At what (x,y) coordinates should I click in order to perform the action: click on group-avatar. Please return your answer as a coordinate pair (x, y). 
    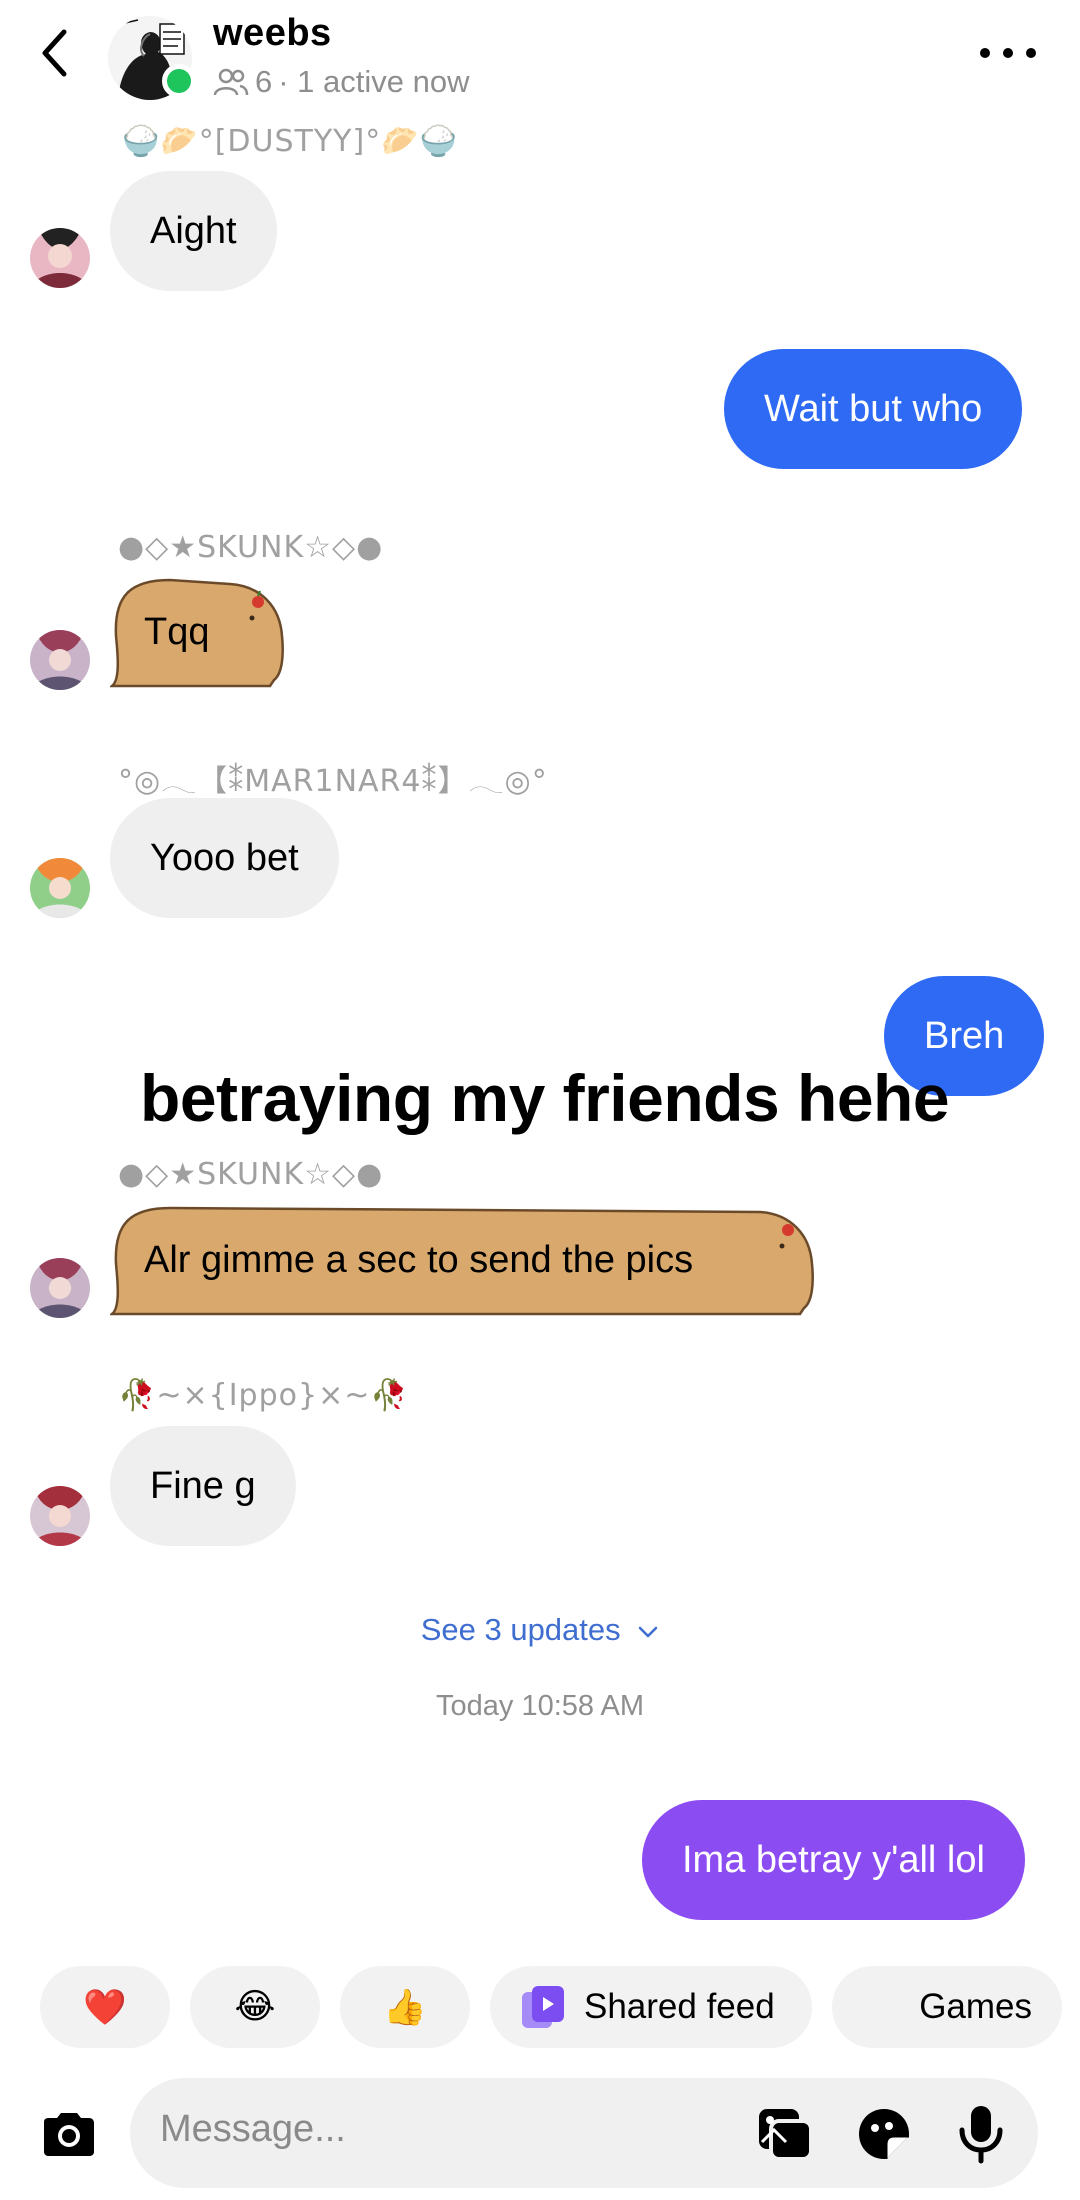
    Looking at the image, I should click on (152, 58).